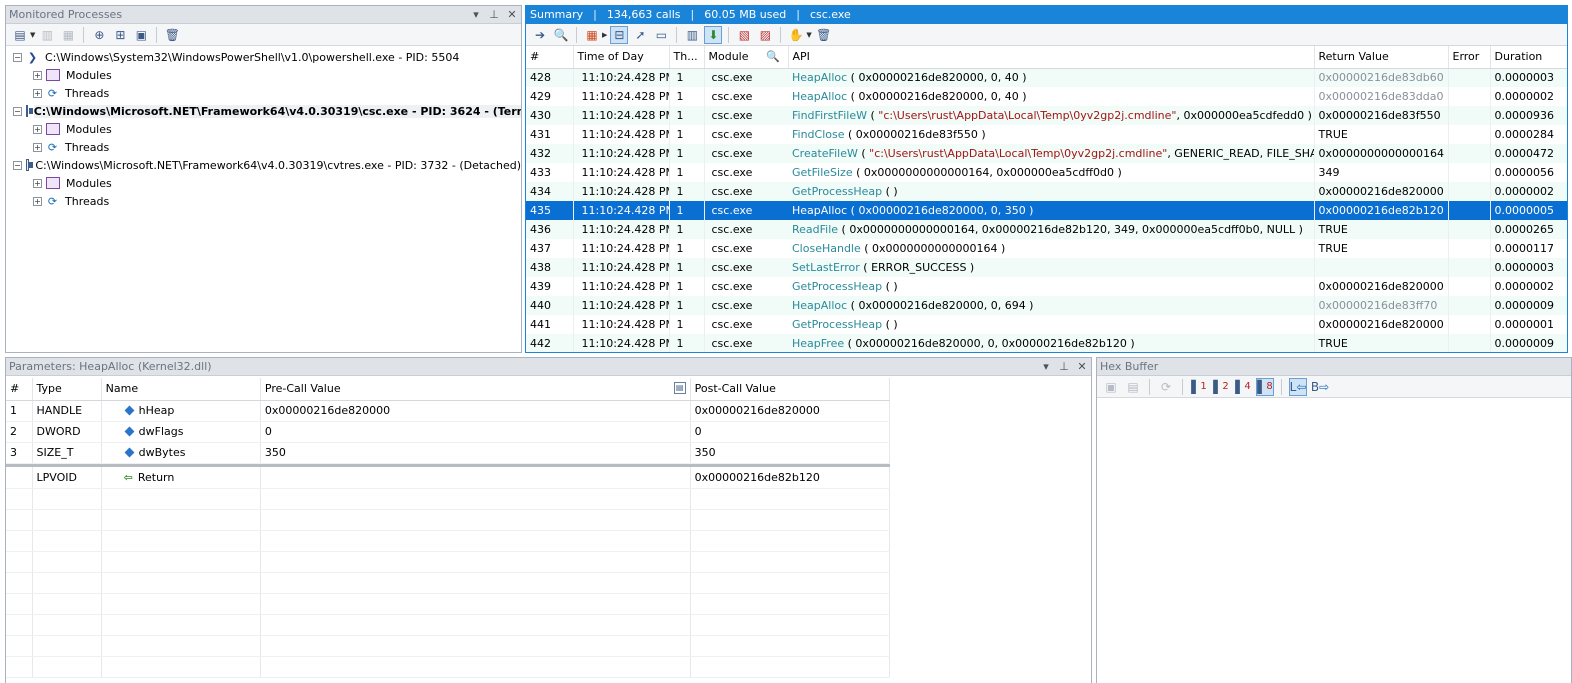  Describe the element at coordinates (141, 35) in the screenshot. I see `properties-icon: ▣` at that location.